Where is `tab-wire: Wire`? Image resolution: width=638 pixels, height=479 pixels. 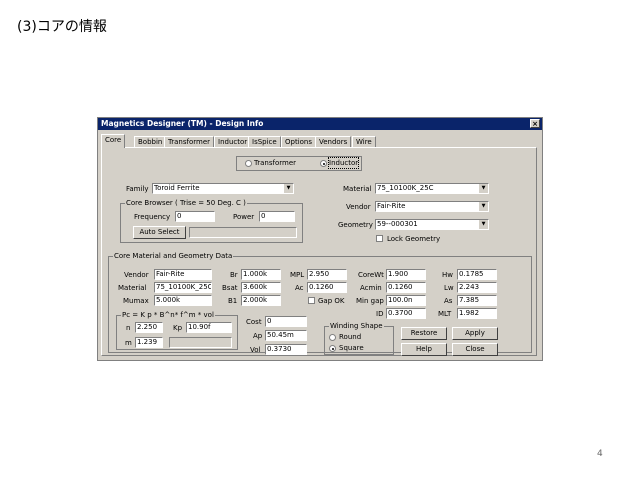
tab-wire: Wire is located at coordinates (364, 141).